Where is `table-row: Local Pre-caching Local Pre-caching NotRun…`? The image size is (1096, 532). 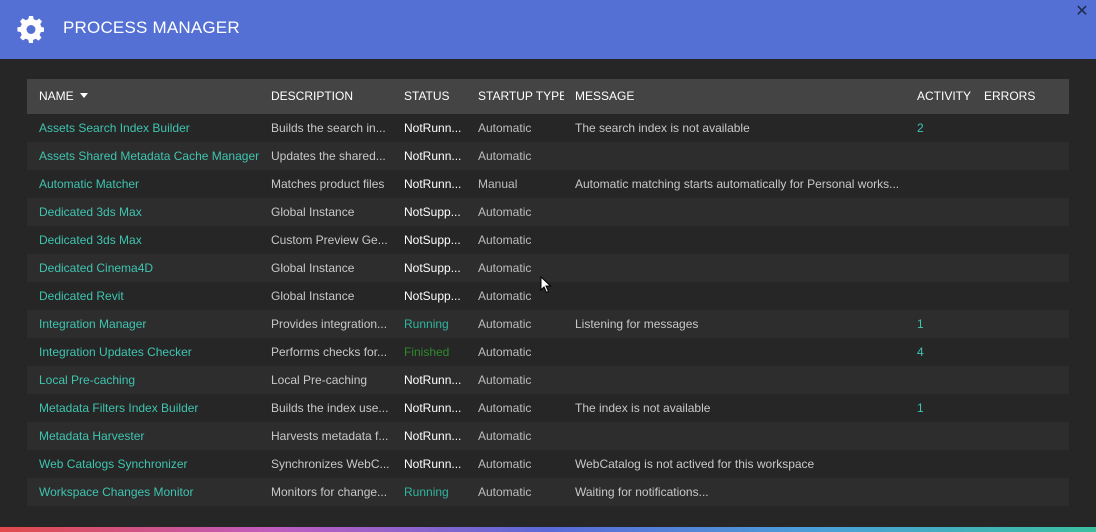
table-row: Local Pre-caching Local Pre-caching NotRun… is located at coordinates (548, 380).